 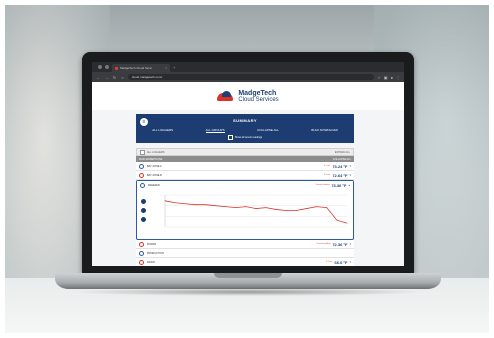 I want to click on reading-value: 66.6 °F, so click(x=341, y=262).